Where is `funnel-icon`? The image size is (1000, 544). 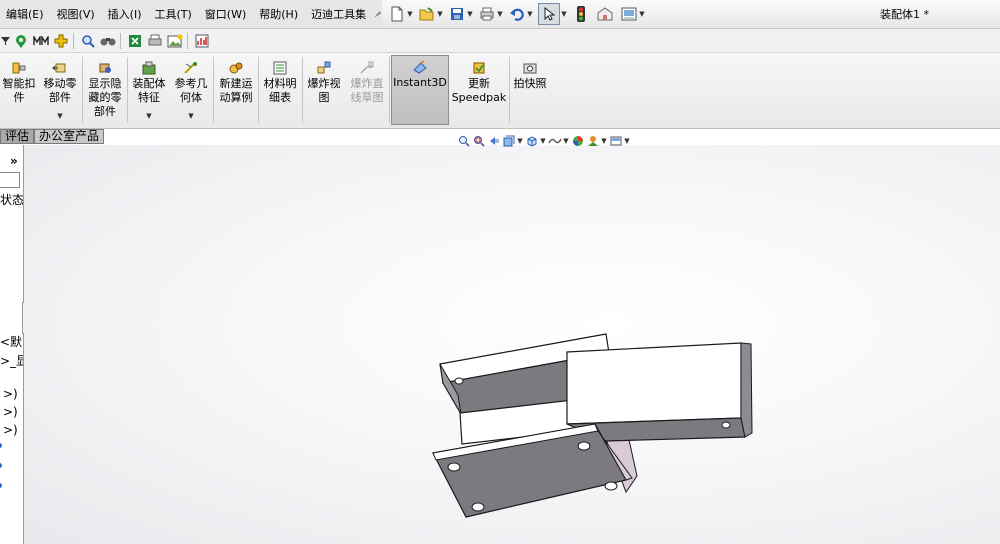
funnel-icon is located at coordinates (5, 41).